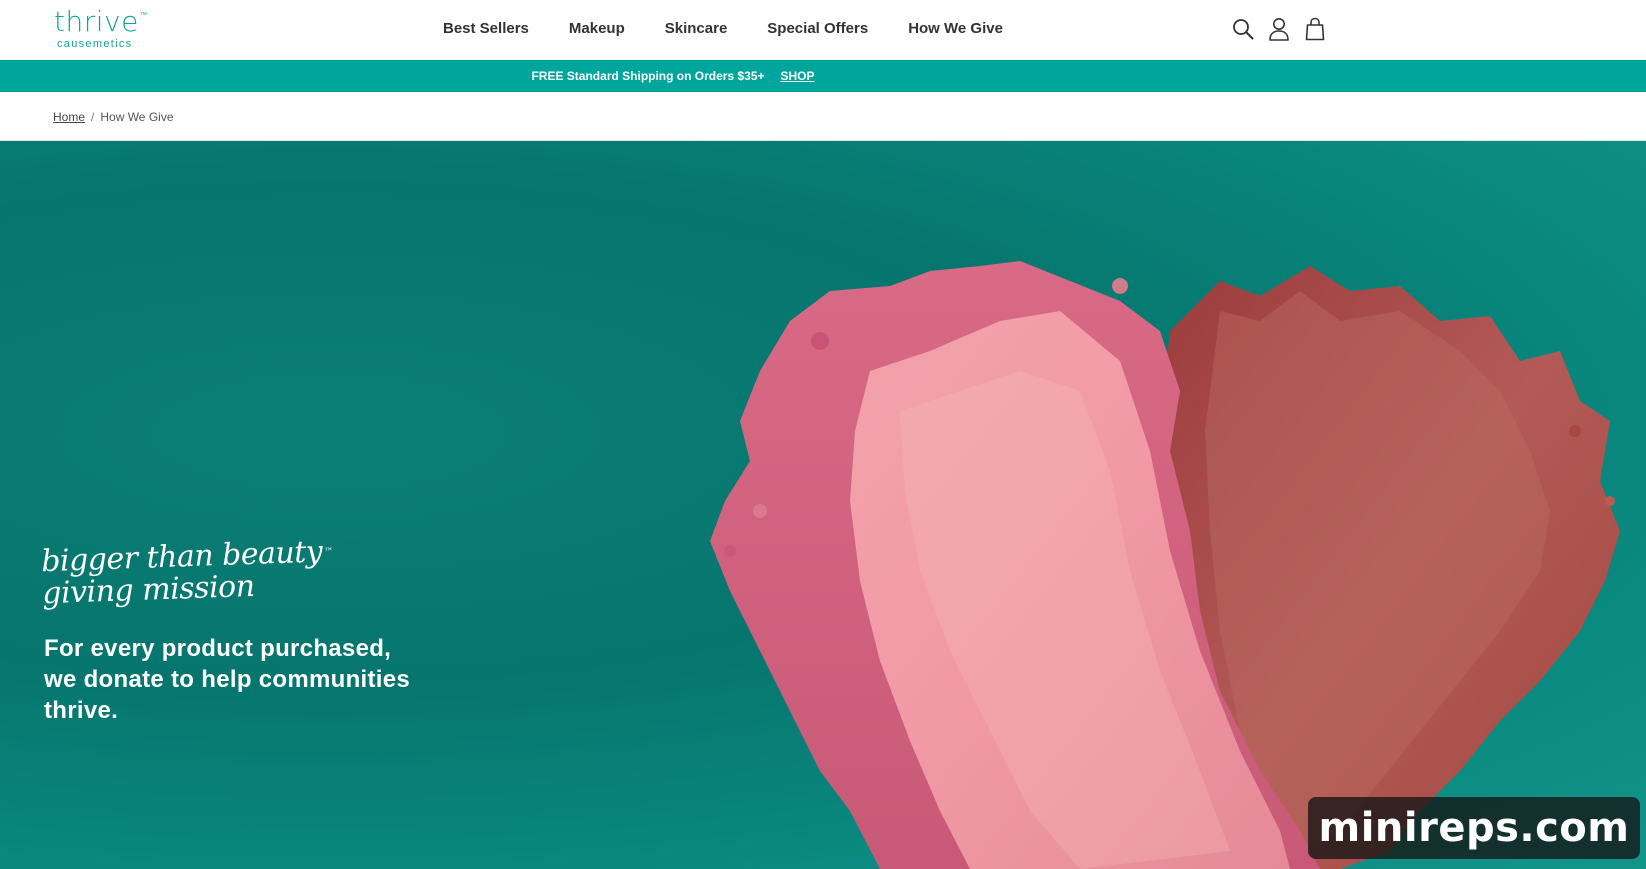 This screenshot has height=869, width=1646. Describe the element at coordinates (96, 21) in the screenshot. I see `logo-wordmark: thrive` at that location.